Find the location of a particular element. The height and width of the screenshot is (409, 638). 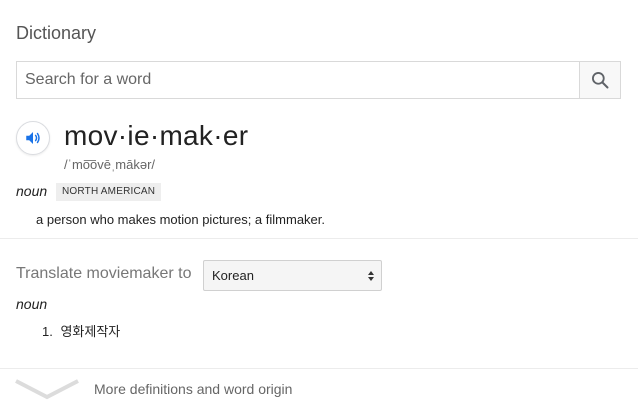

chevron-down-icon is located at coordinates (47, 389).